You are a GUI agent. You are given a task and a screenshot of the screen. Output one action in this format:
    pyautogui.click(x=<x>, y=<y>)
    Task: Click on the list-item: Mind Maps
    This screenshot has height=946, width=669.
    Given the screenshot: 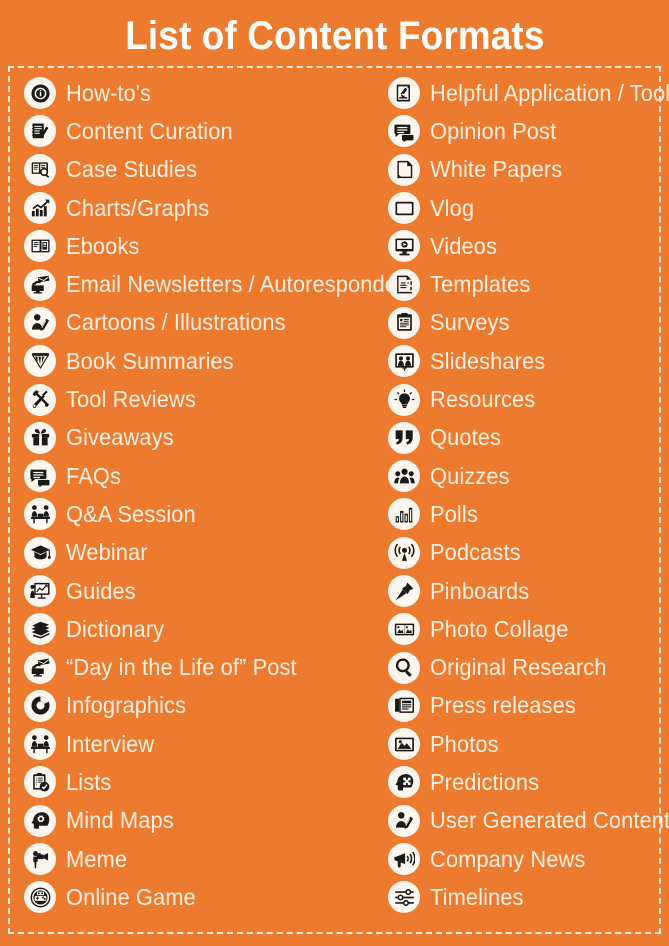 What is the action you would take?
    pyautogui.click(x=206, y=821)
    